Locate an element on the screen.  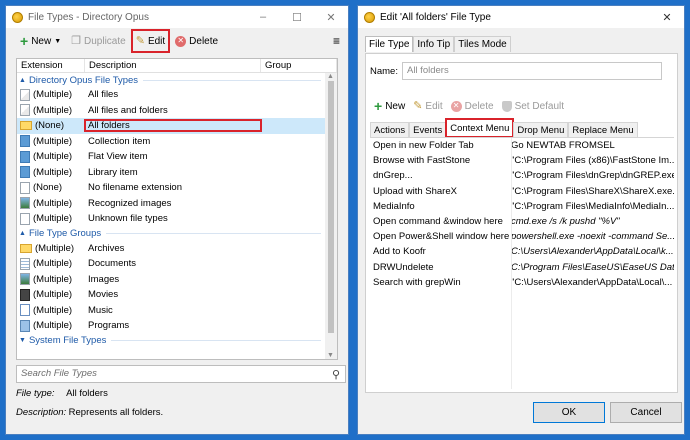
tab-actions: Actions is located at coordinates (390, 129).